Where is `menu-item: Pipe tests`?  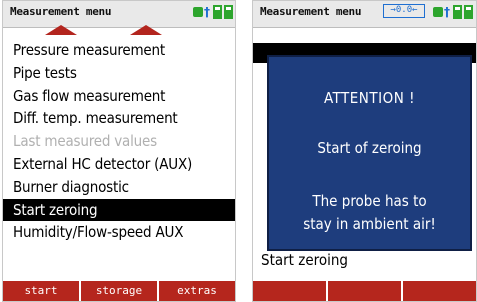 menu-item: Pipe tests is located at coordinates (119, 73).